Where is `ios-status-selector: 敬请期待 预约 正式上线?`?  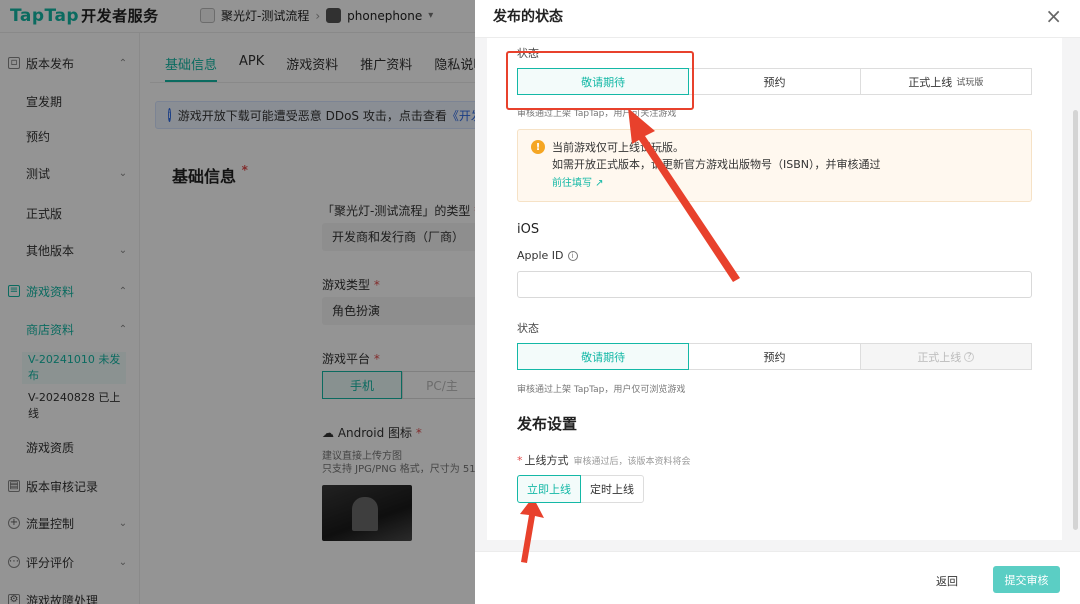
ios-status-selector: 敬请期待 预约 正式上线? is located at coordinates (774, 356).